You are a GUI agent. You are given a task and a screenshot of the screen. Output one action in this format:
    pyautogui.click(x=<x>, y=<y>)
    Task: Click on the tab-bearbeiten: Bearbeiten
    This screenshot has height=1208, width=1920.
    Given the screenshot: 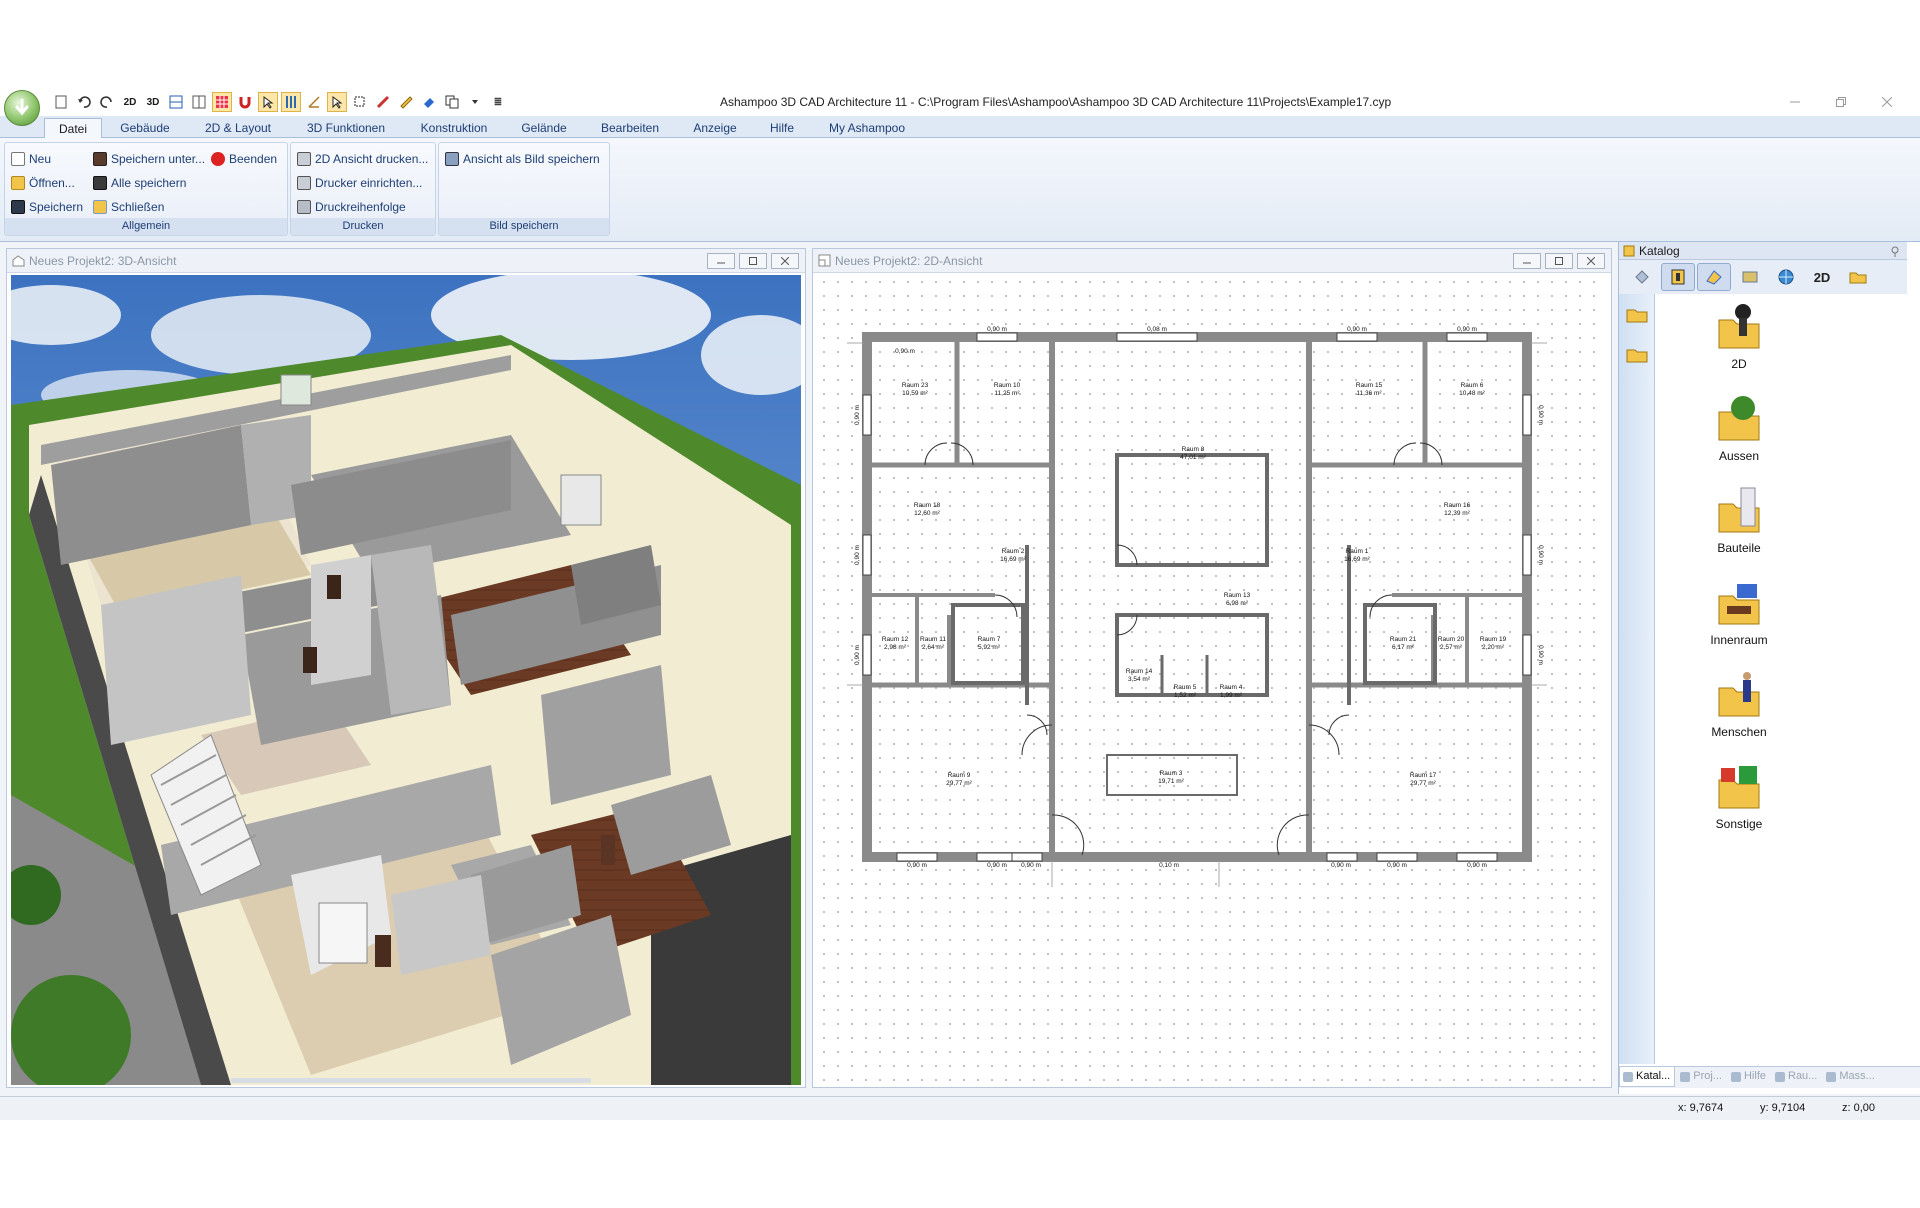 What is the action you would take?
    pyautogui.click(x=630, y=128)
    